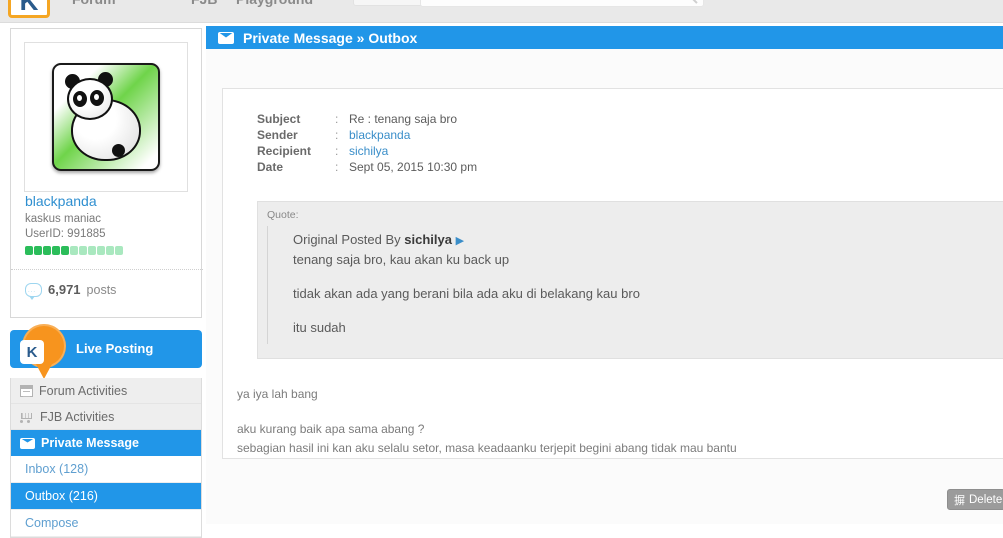  What do you see at coordinates (118, 150) in the screenshot?
I see `panda-tail` at bounding box center [118, 150].